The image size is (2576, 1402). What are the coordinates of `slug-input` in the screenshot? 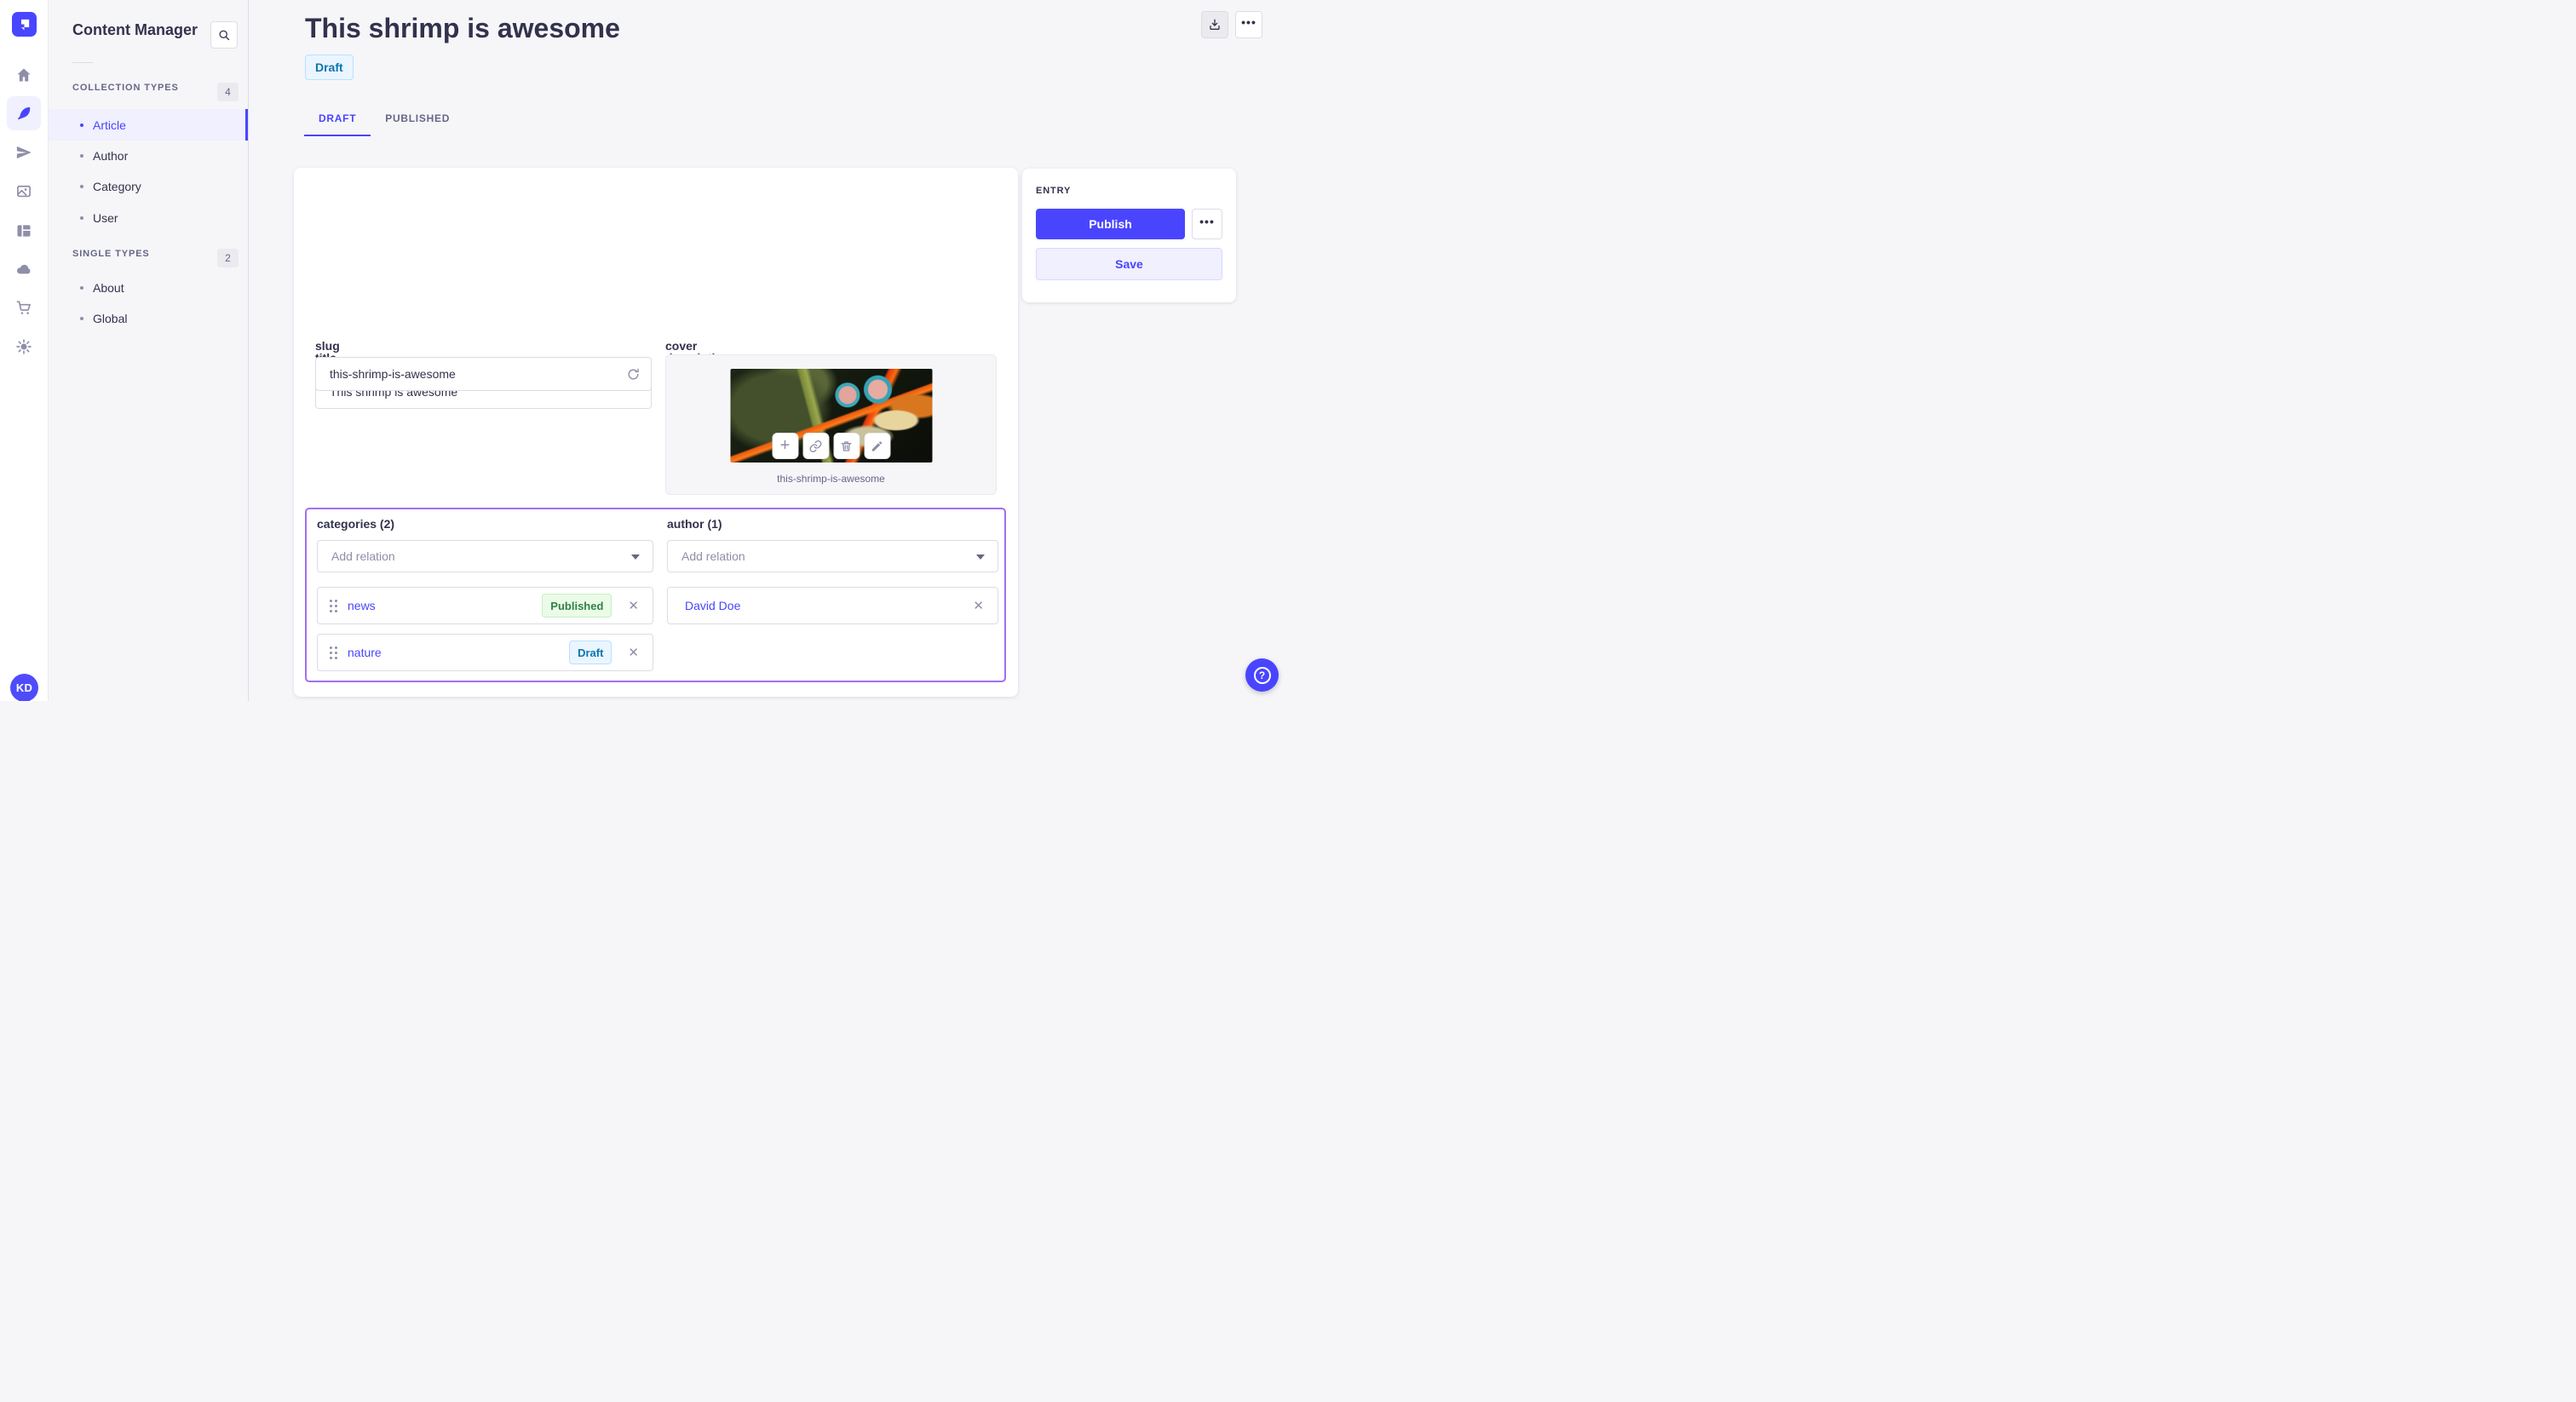 It's located at (483, 374).